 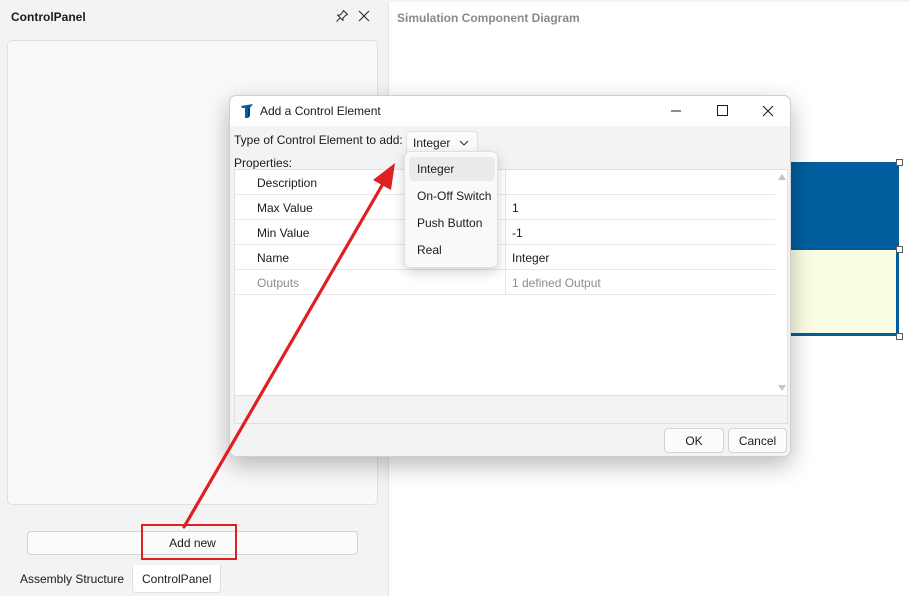 What do you see at coordinates (451, 209) in the screenshot?
I see `type-dropdown-menu: Integer On-Off Switch Push Button Real` at bounding box center [451, 209].